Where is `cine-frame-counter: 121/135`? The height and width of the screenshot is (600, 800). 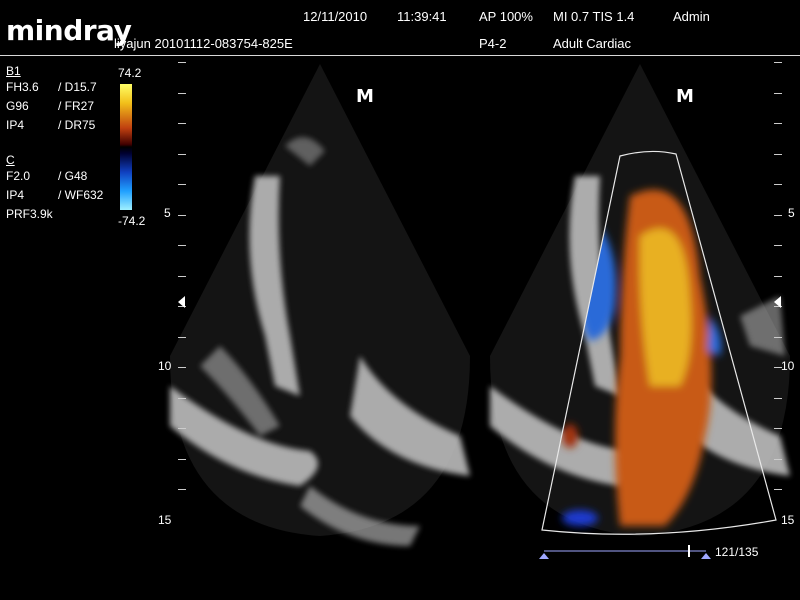 cine-frame-counter: 121/135 is located at coordinates (737, 552).